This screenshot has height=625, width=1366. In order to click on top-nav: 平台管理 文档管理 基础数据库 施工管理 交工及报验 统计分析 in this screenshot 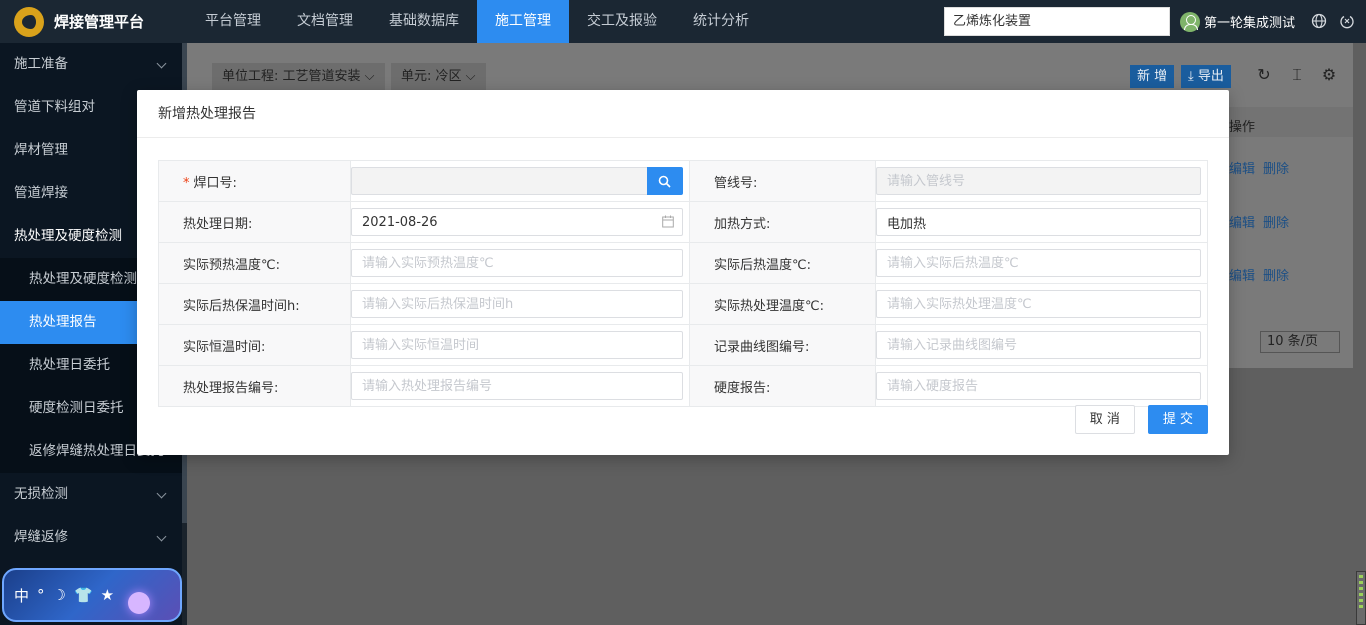, I will do `click(477, 21)`.